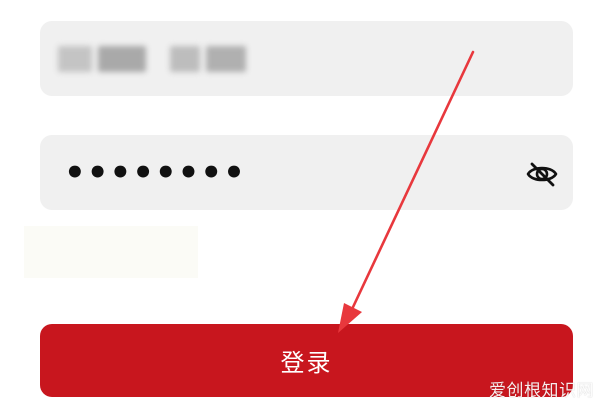  What do you see at coordinates (155, 173) in the screenshot?
I see `password-value: ••••••••` at bounding box center [155, 173].